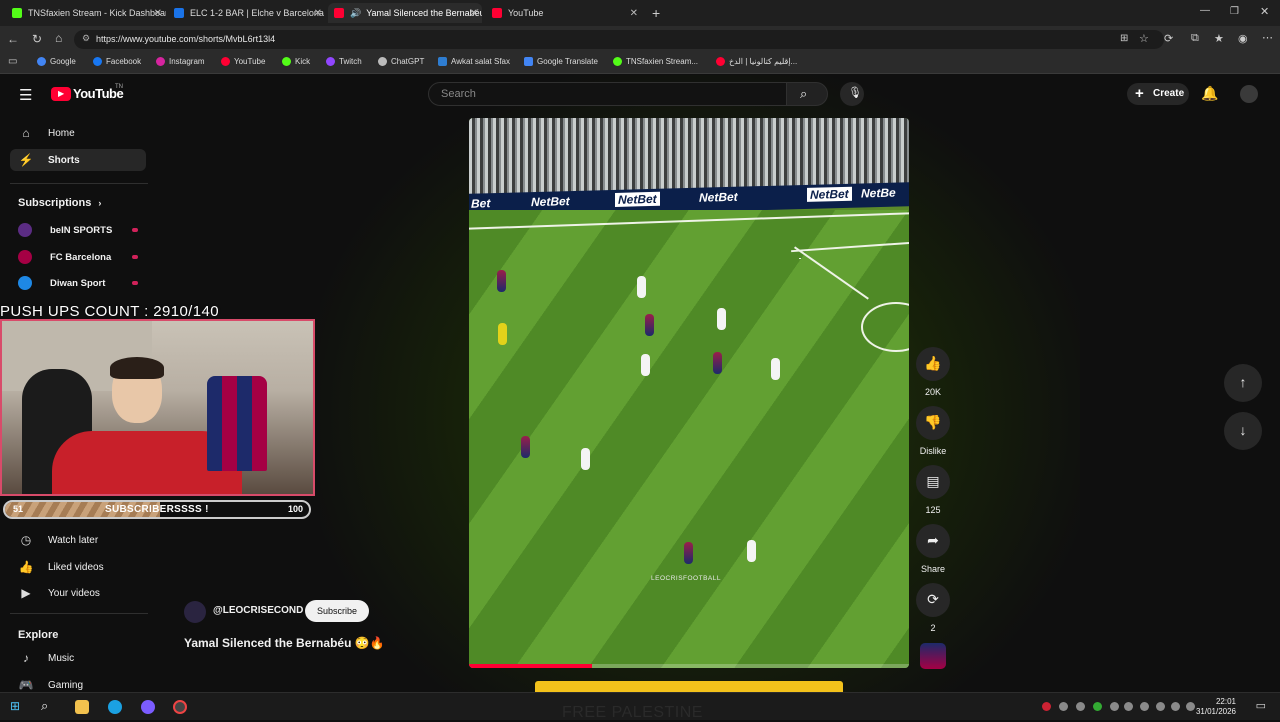  Describe the element at coordinates (78, 683) in the screenshot. I see `sidebar-item-gaming: 🎮 Gaming` at that location.